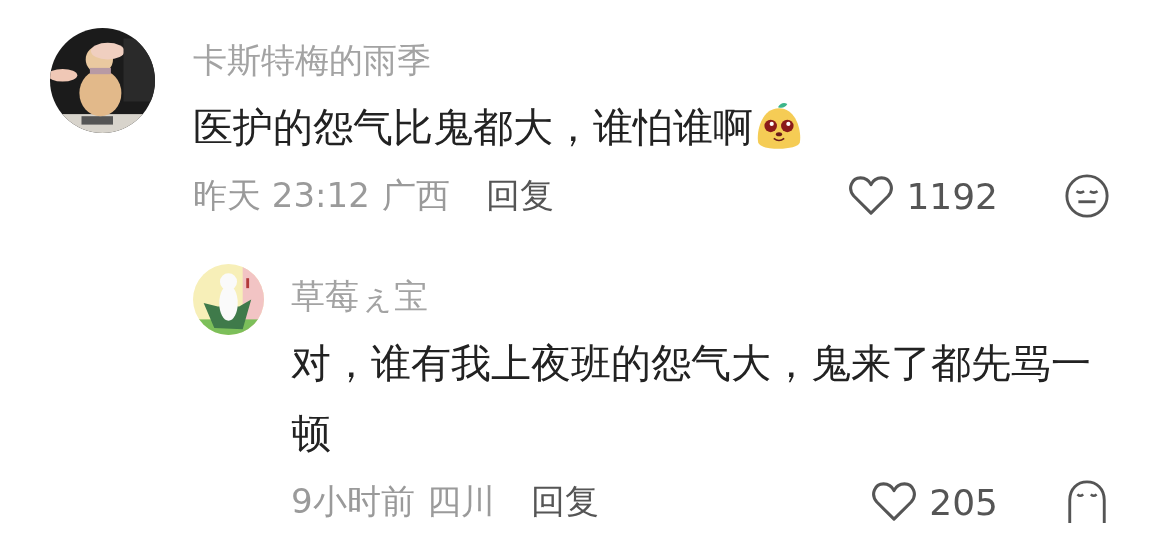  Describe the element at coordinates (281, 195) in the screenshot. I see `comment-time: 昨天 23:12` at that location.